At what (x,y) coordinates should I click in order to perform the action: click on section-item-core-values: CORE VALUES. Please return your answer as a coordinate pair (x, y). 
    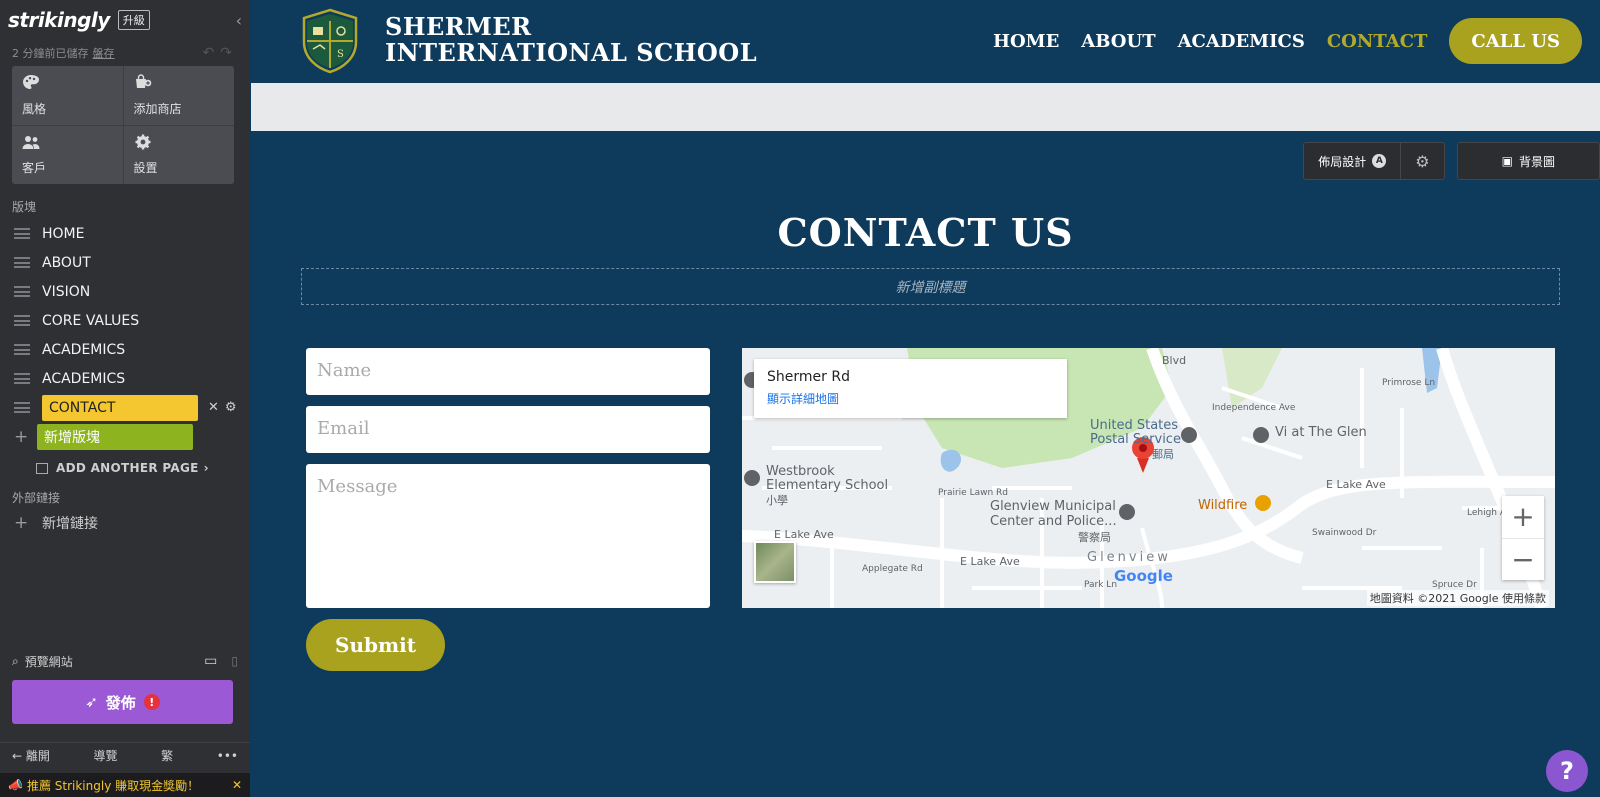
    Looking at the image, I should click on (125, 320).